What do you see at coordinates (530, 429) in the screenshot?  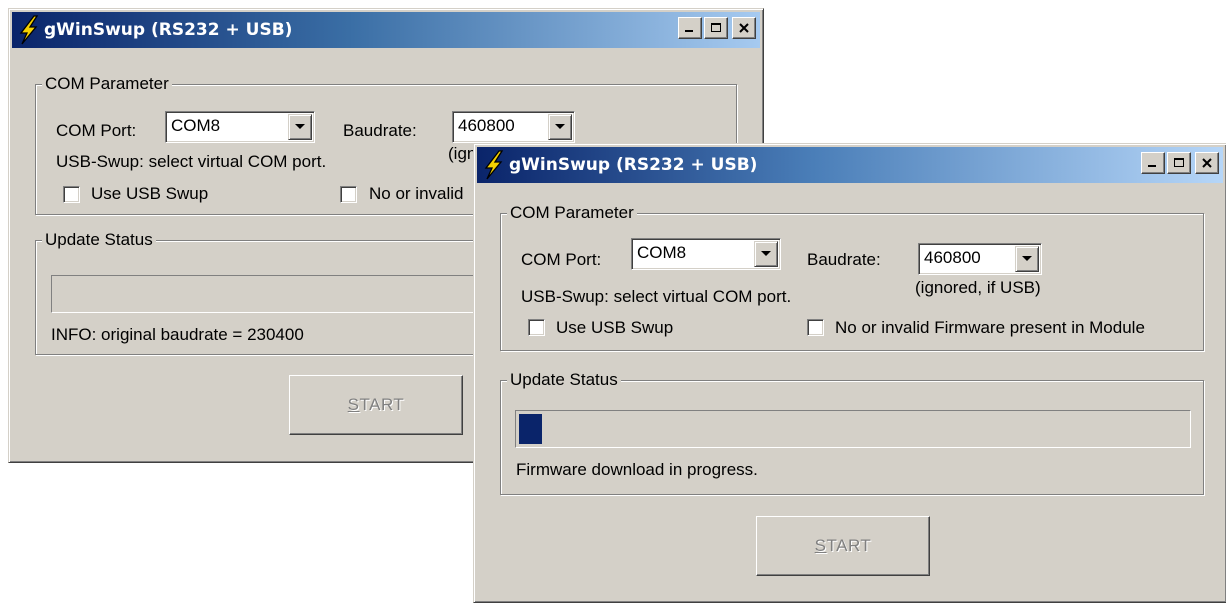 I see `progress-fill` at bounding box center [530, 429].